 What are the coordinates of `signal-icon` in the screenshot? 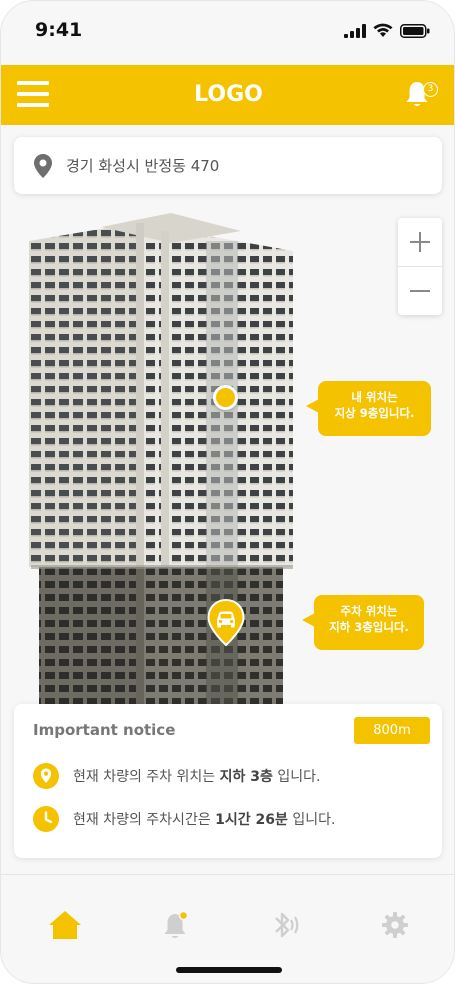 It's located at (355, 30).